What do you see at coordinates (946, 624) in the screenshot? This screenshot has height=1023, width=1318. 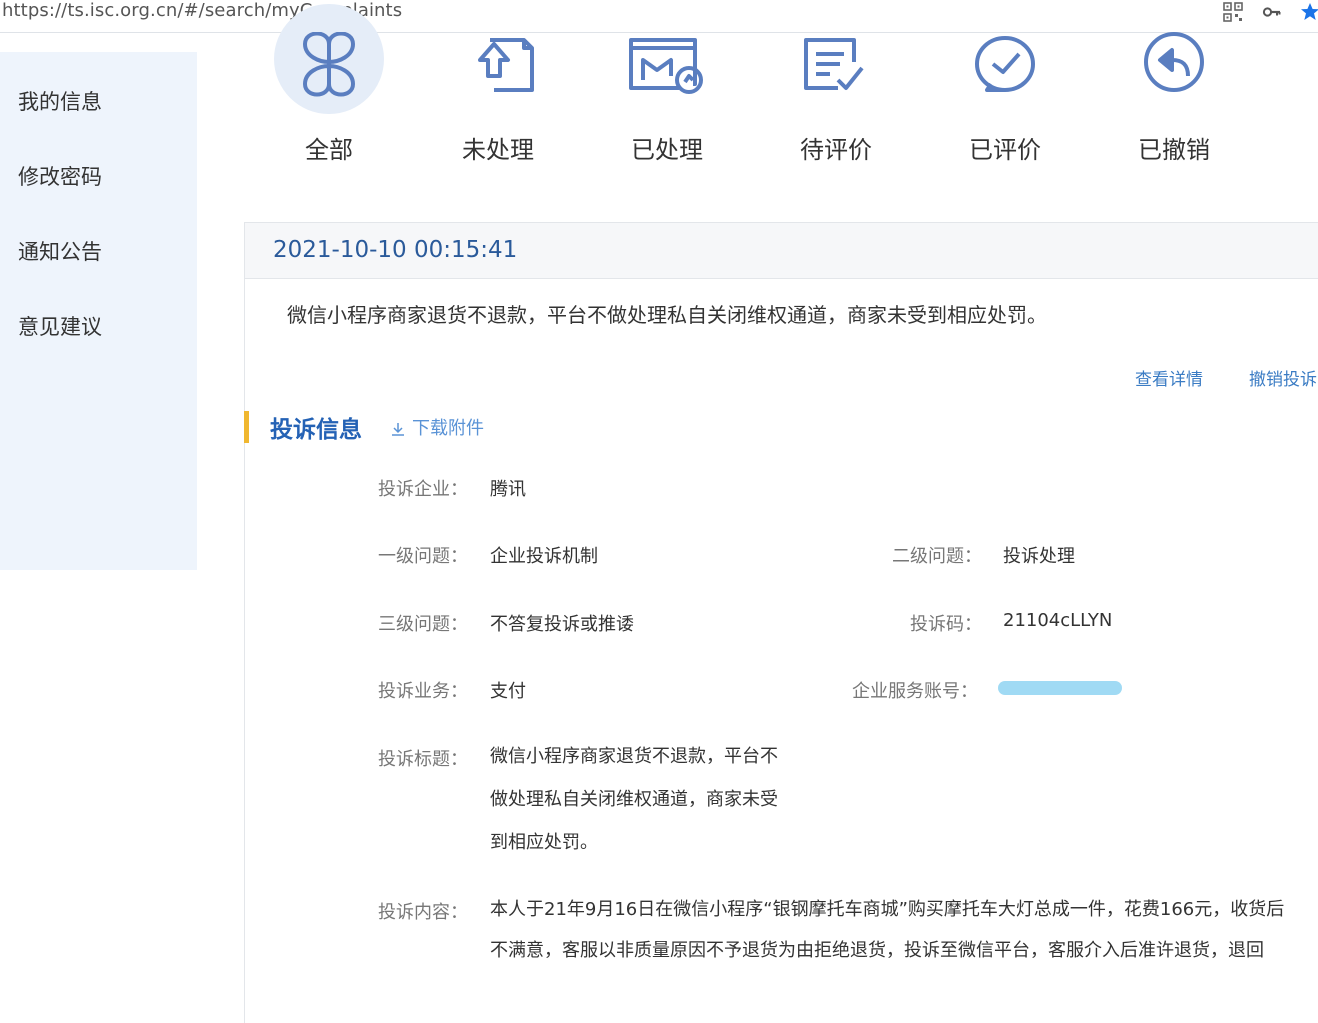 I see `complaint-code-label: 投诉码：` at bounding box center [946, 624].